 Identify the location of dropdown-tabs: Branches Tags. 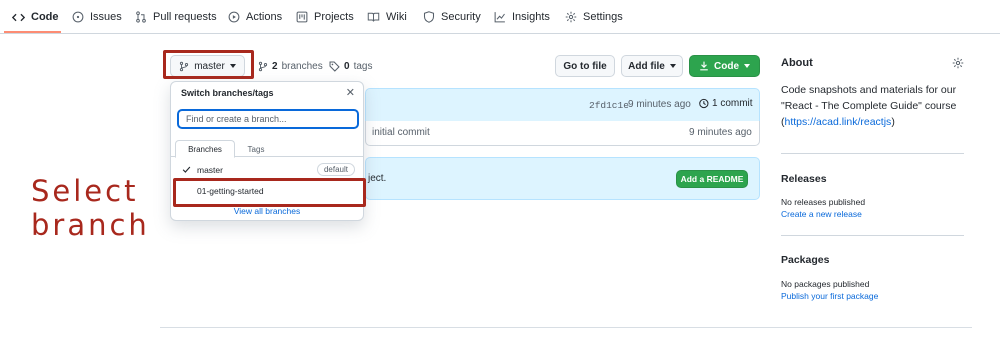
(267, 149).